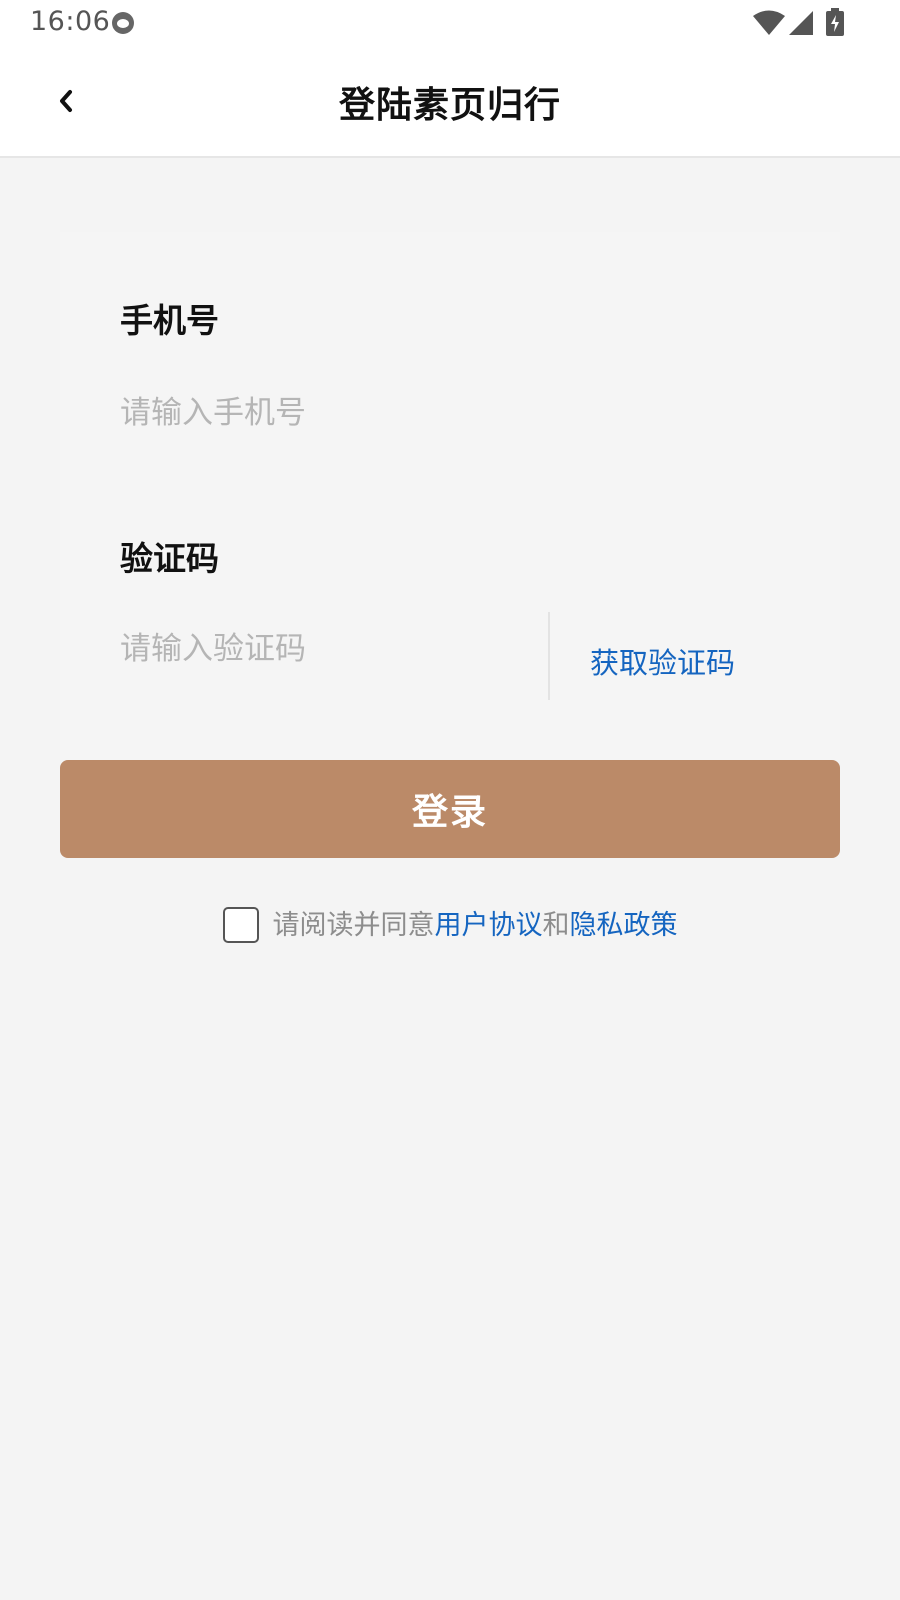  I want to click on wifi-icon, so click(769, 22).